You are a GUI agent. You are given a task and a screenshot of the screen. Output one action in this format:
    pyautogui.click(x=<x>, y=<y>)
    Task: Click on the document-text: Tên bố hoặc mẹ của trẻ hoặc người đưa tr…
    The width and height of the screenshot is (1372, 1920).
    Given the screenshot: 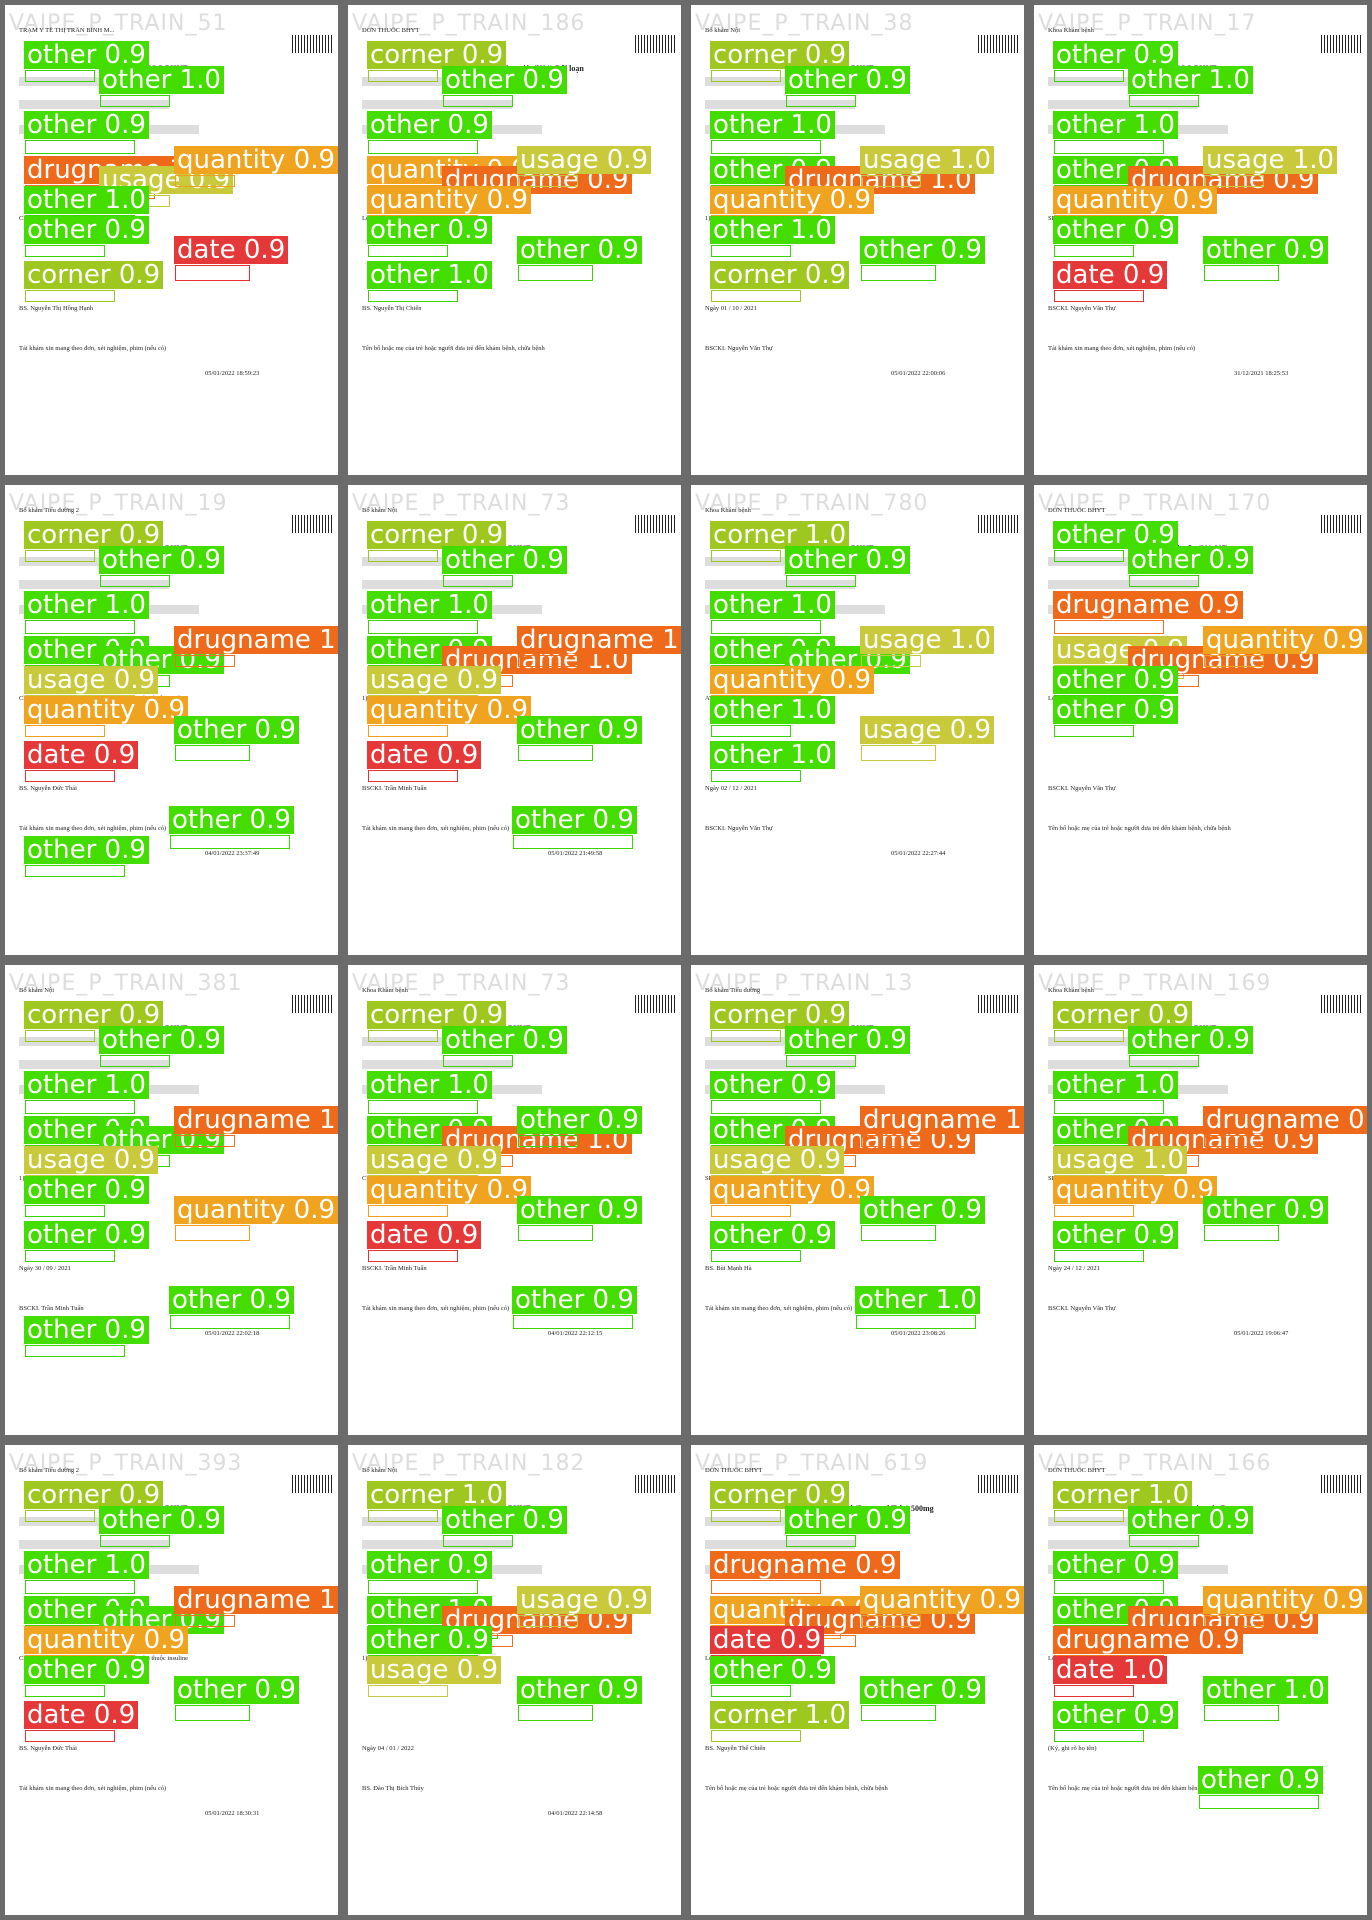 What is the action you would take?
    pyautogui.click(x=1139, y=828)
    